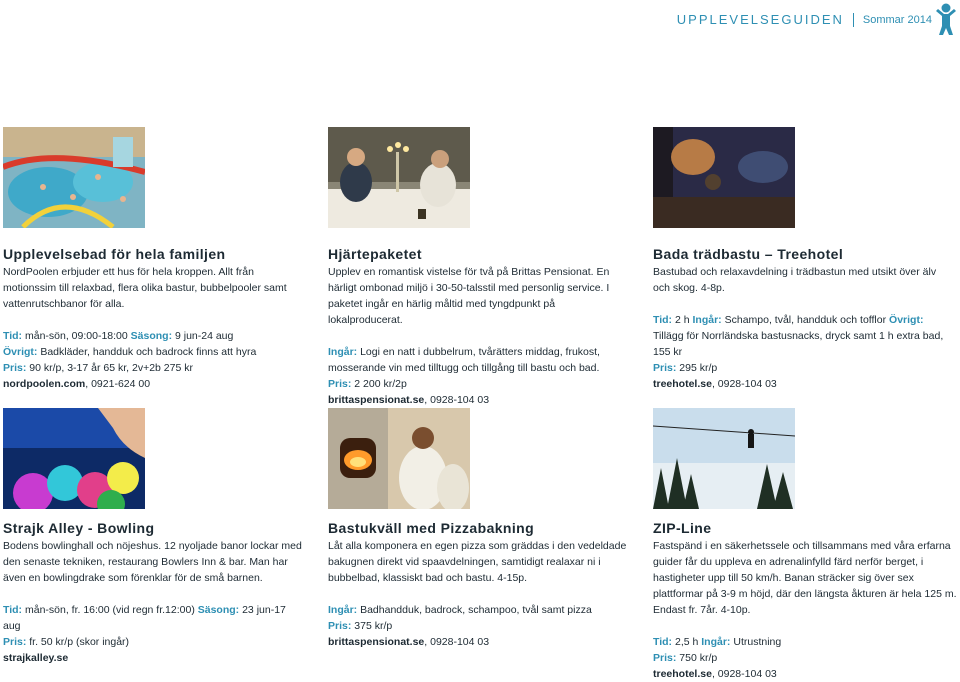 This screenshot has width=960, height=682. I want to click on sasong-value: 9 jun-24 aug, so click(204, 336).